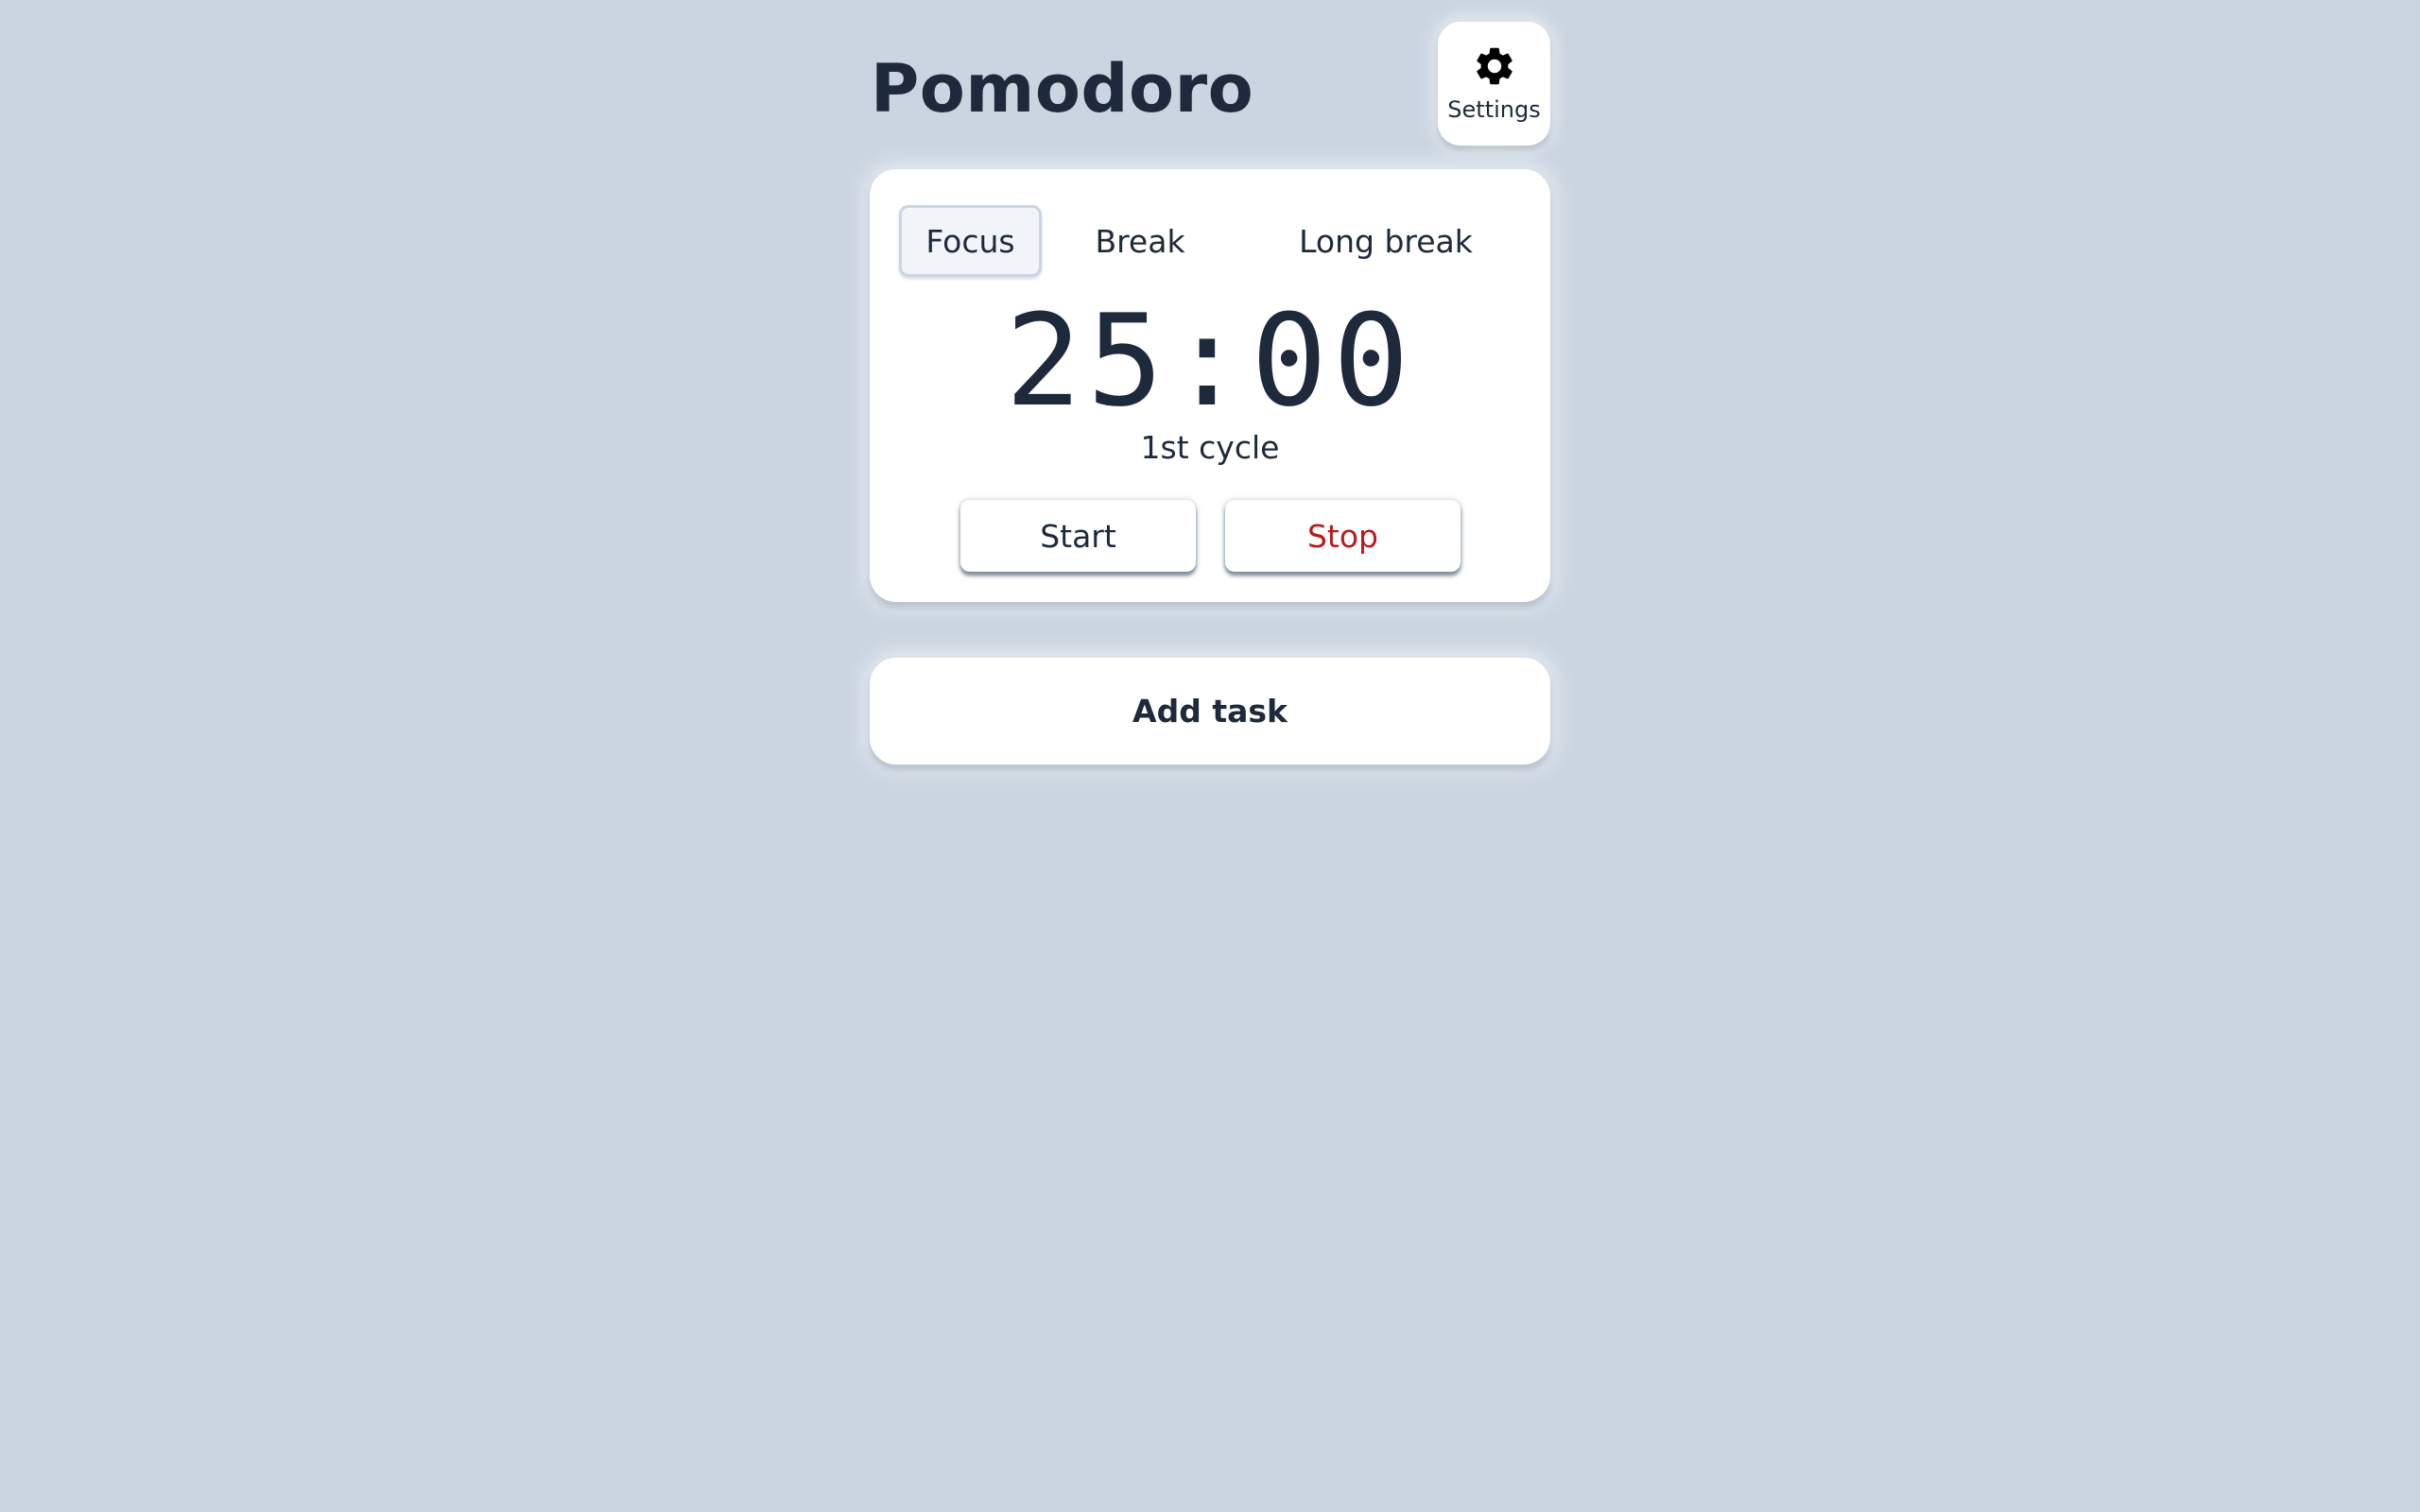  What do you see at coordinates (1210, 711) in the screenshot?
I see `add-task-button: Add task` at bounding box center [1210, 711].